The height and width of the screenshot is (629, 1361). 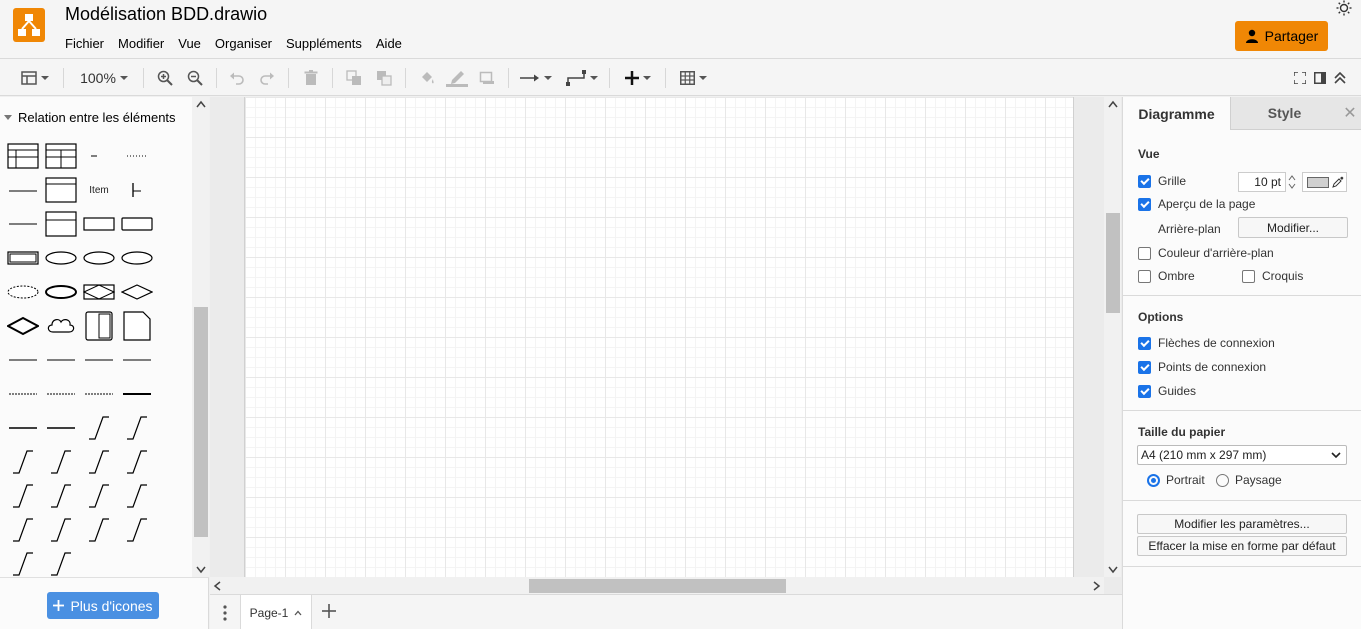 I want to click on zoom-out-button, so click(x=195, y=78).